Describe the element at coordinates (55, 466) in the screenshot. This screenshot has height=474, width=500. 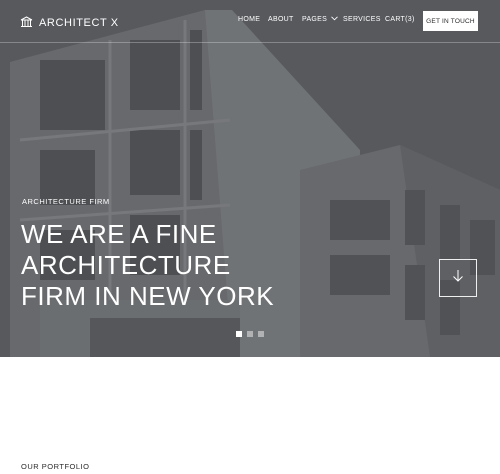
I see `portfolio-section-label: OUR PORTFOLIO` at that location.